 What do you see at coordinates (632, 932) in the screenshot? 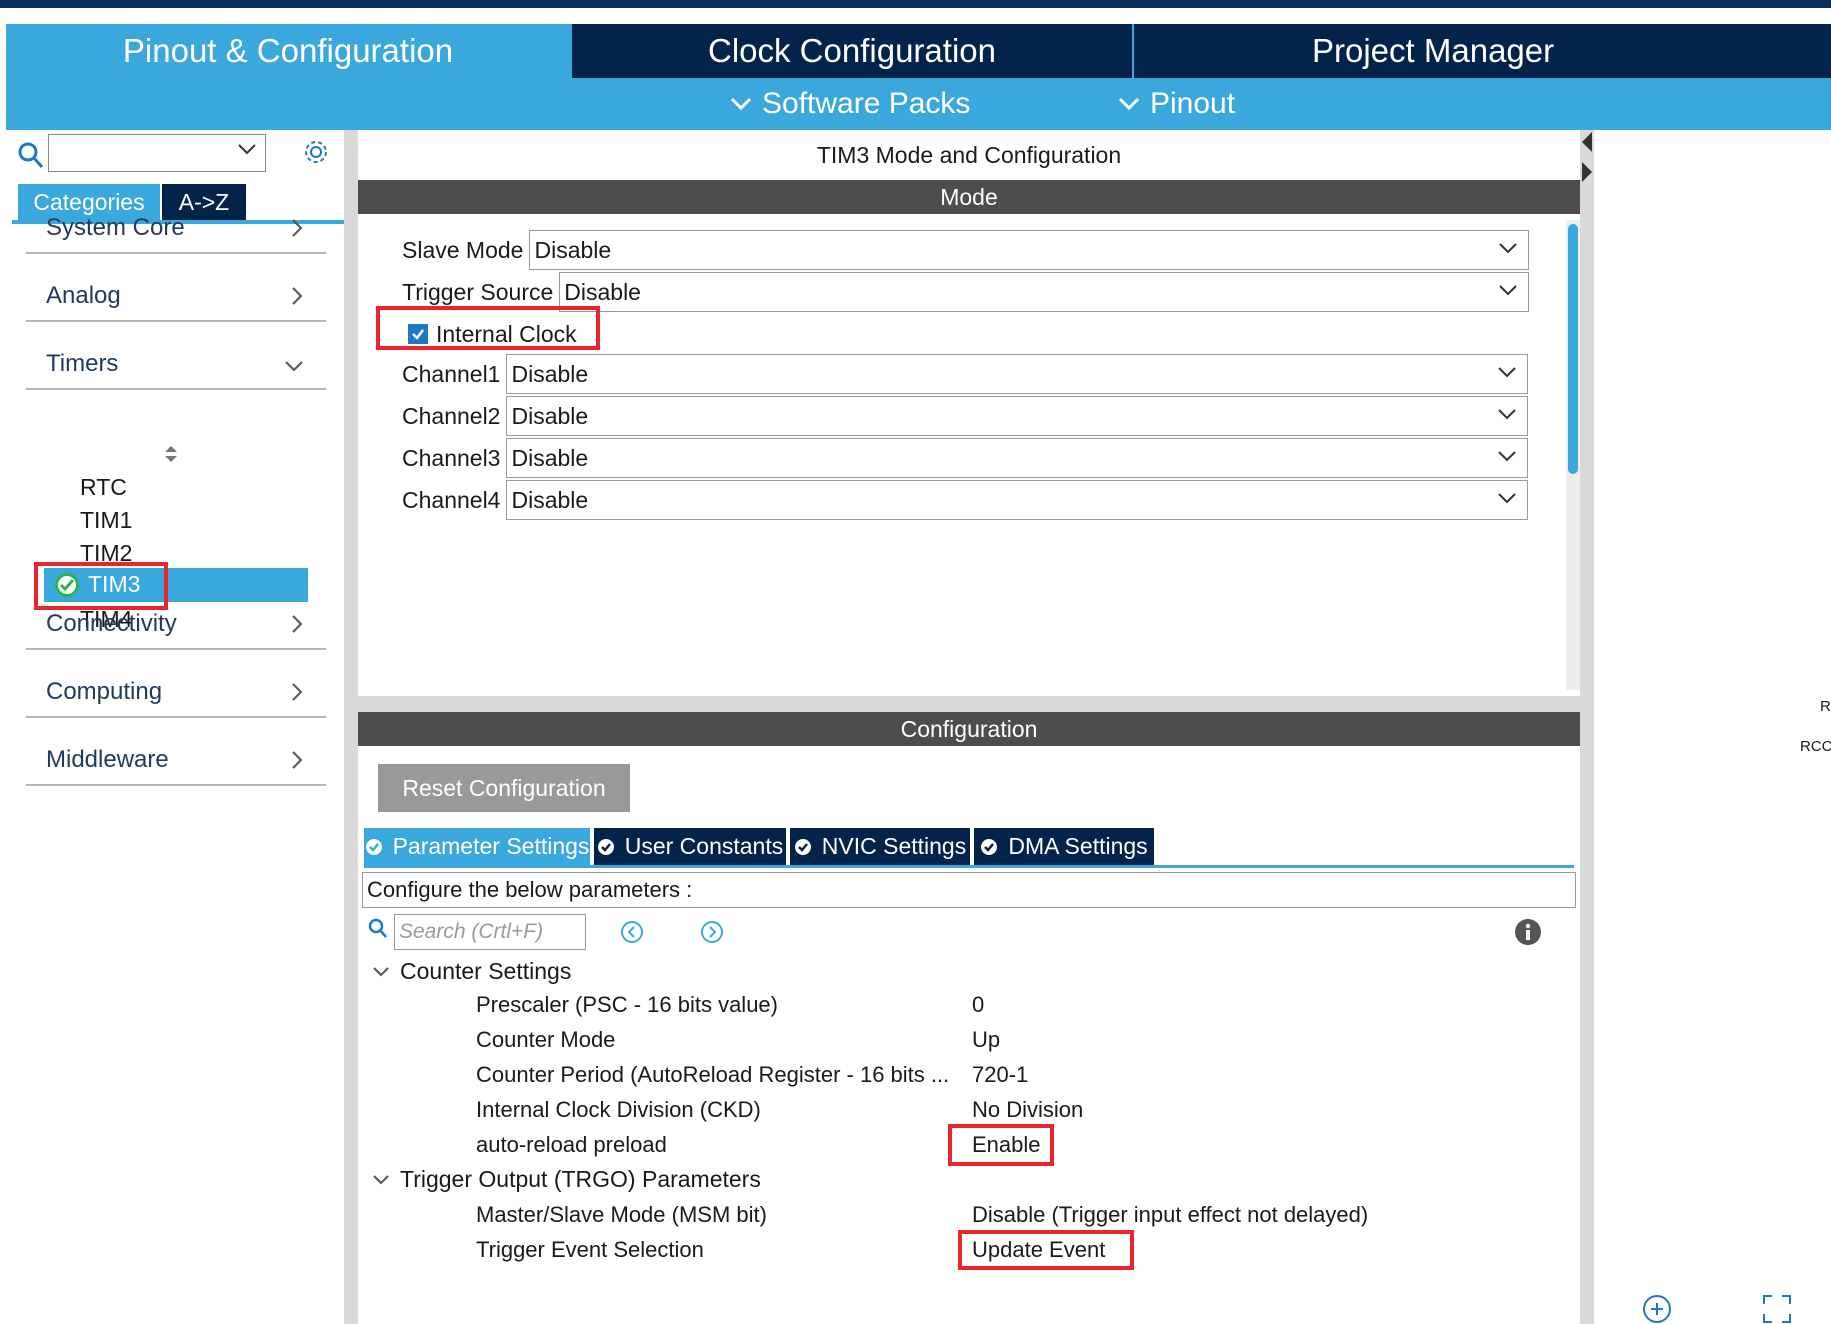
I see `previous-match-icon` at bounding box center [632, 932].